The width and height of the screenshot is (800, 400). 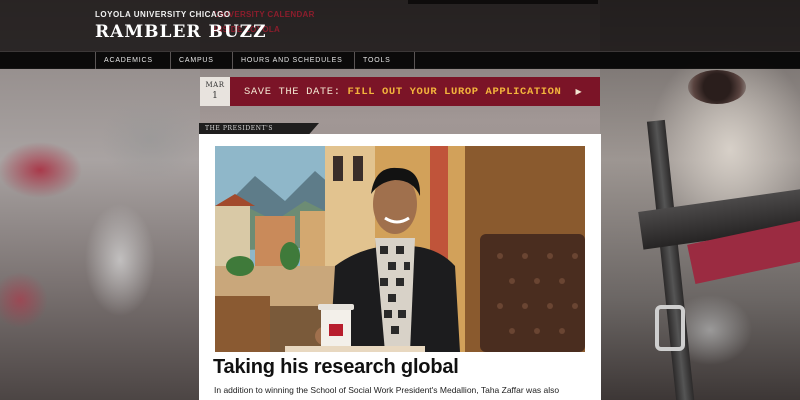 I want to click on nav-item-campus: CAMPUS, so click(x=201, y=60).